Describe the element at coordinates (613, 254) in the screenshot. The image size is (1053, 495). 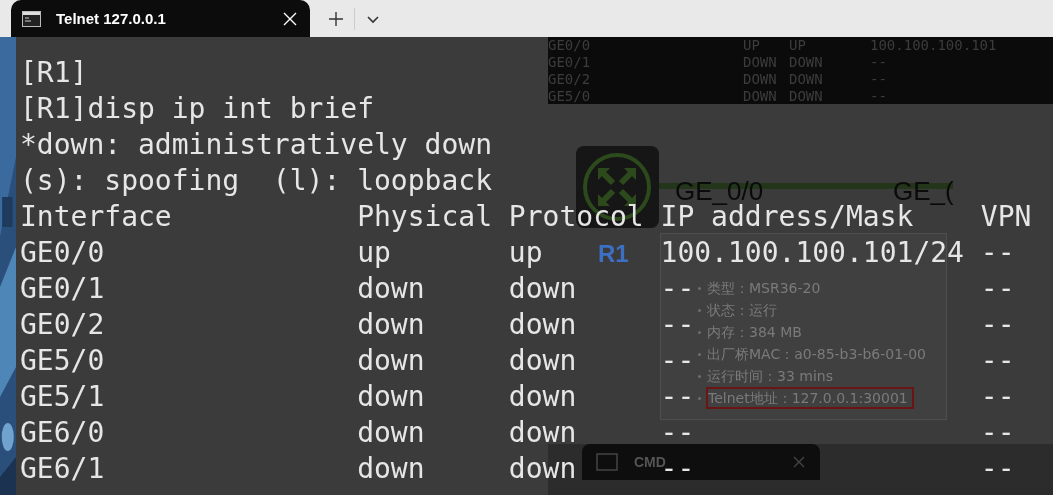
I see `node-label: R1` at that location.